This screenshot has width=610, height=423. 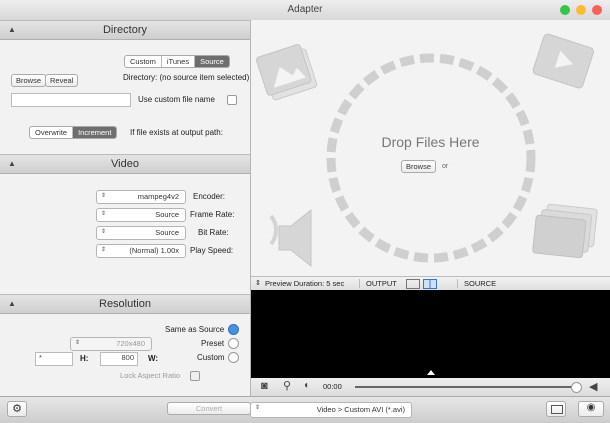 What do you see at coordinates (233, 329) in the screenshot?
I see `same-as-source-radio` at bounding box center [233, 329].